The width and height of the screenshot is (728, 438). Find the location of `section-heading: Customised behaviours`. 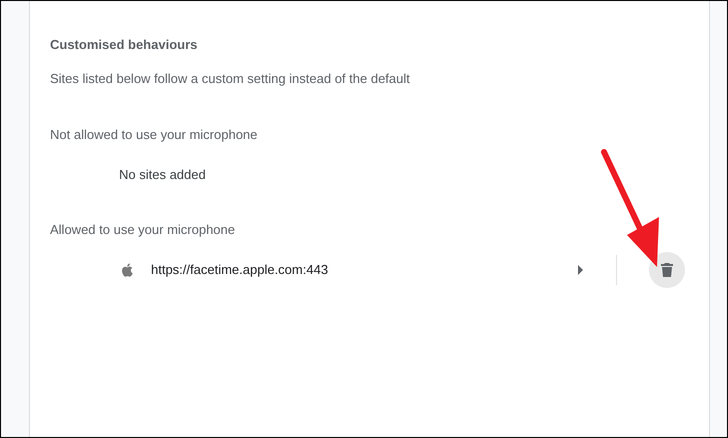

section-heading: Customised behaviours is located at coordinates (124, 45).